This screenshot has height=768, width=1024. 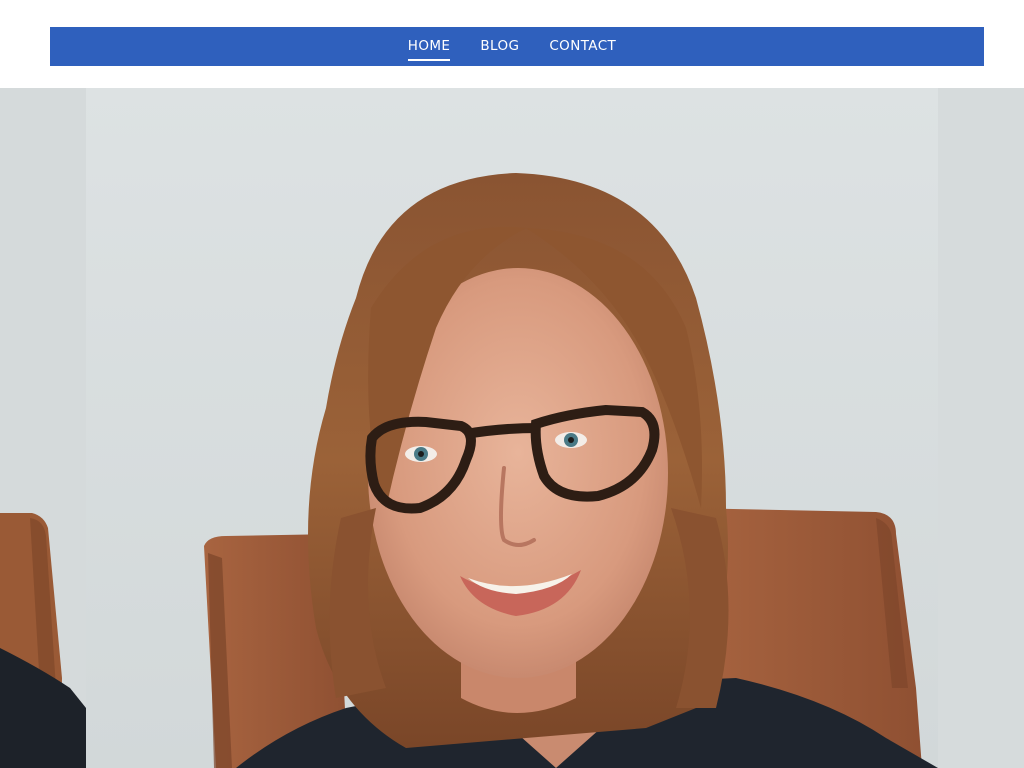 I want to click on nav-link-blog: BLOG, so click(x=499, y=47).